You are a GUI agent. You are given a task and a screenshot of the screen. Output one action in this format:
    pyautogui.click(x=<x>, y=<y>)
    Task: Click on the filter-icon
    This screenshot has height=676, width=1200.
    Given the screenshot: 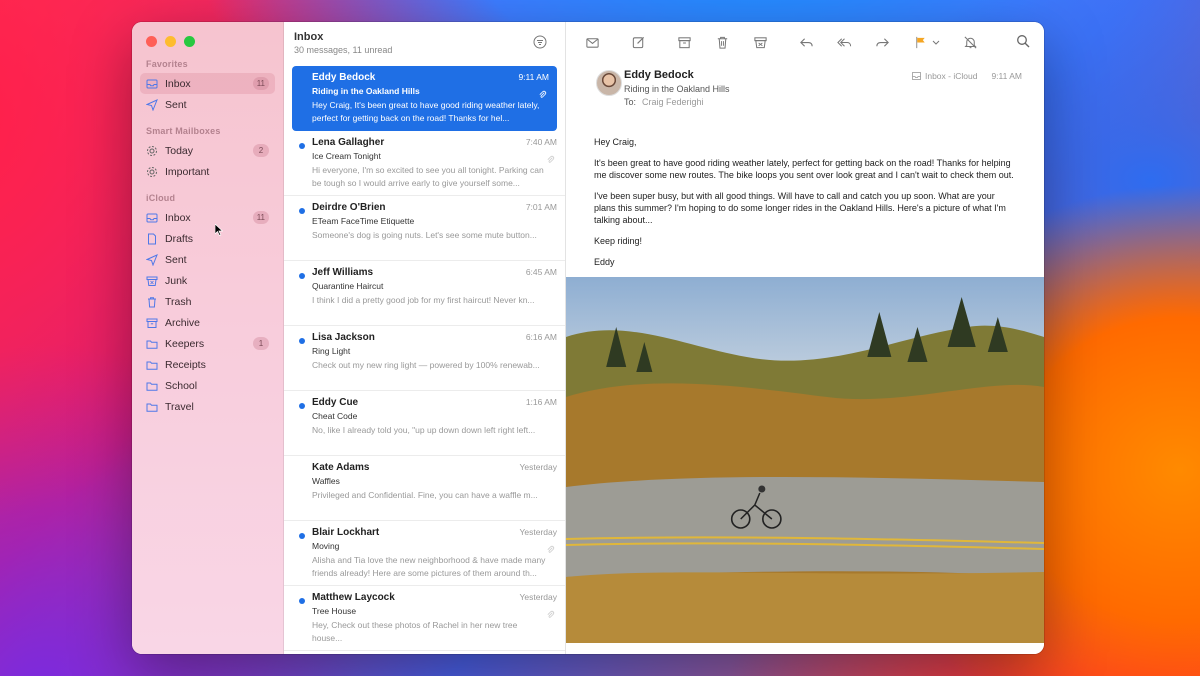 What is the action you would take?
    pyautogui.click(x=540, y=42)
    